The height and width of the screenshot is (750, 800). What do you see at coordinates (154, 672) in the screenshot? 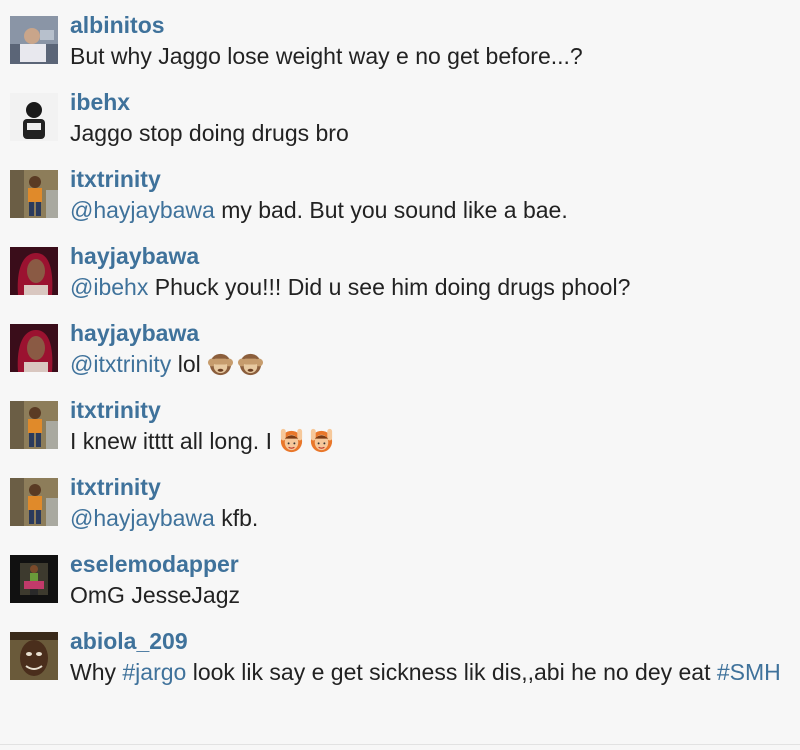
I see `hashtag-link: #jargo` at bounding box center [154, 672].